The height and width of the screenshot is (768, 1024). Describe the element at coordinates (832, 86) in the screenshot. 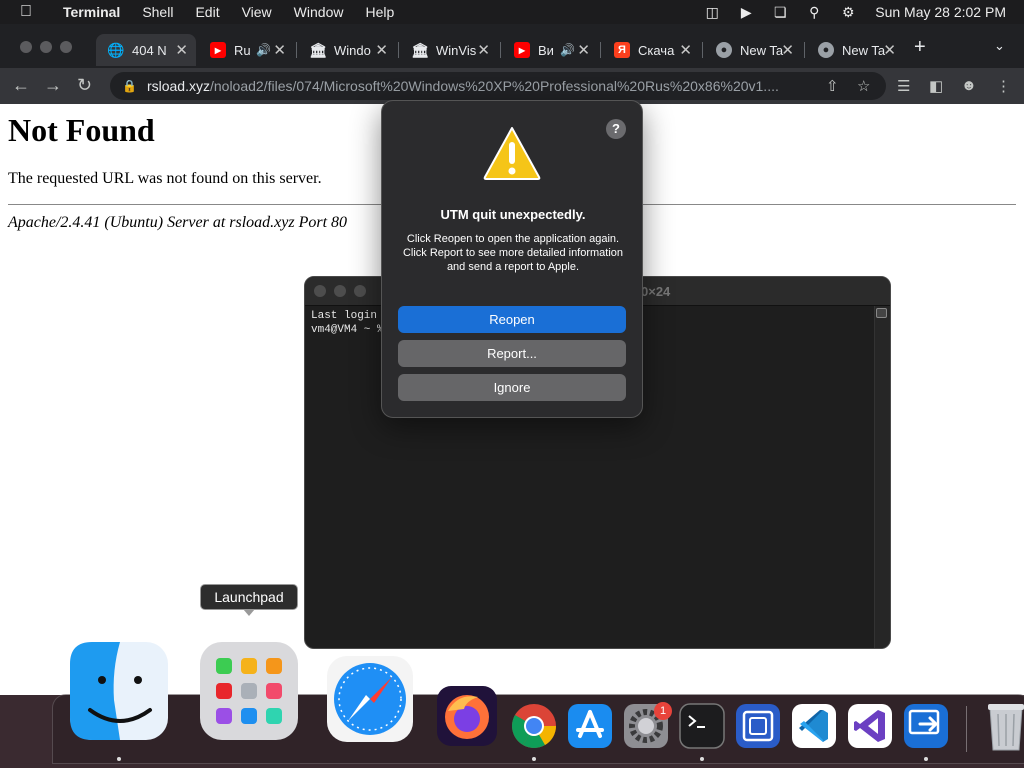

I see `share-icon: ⇧` at that location.